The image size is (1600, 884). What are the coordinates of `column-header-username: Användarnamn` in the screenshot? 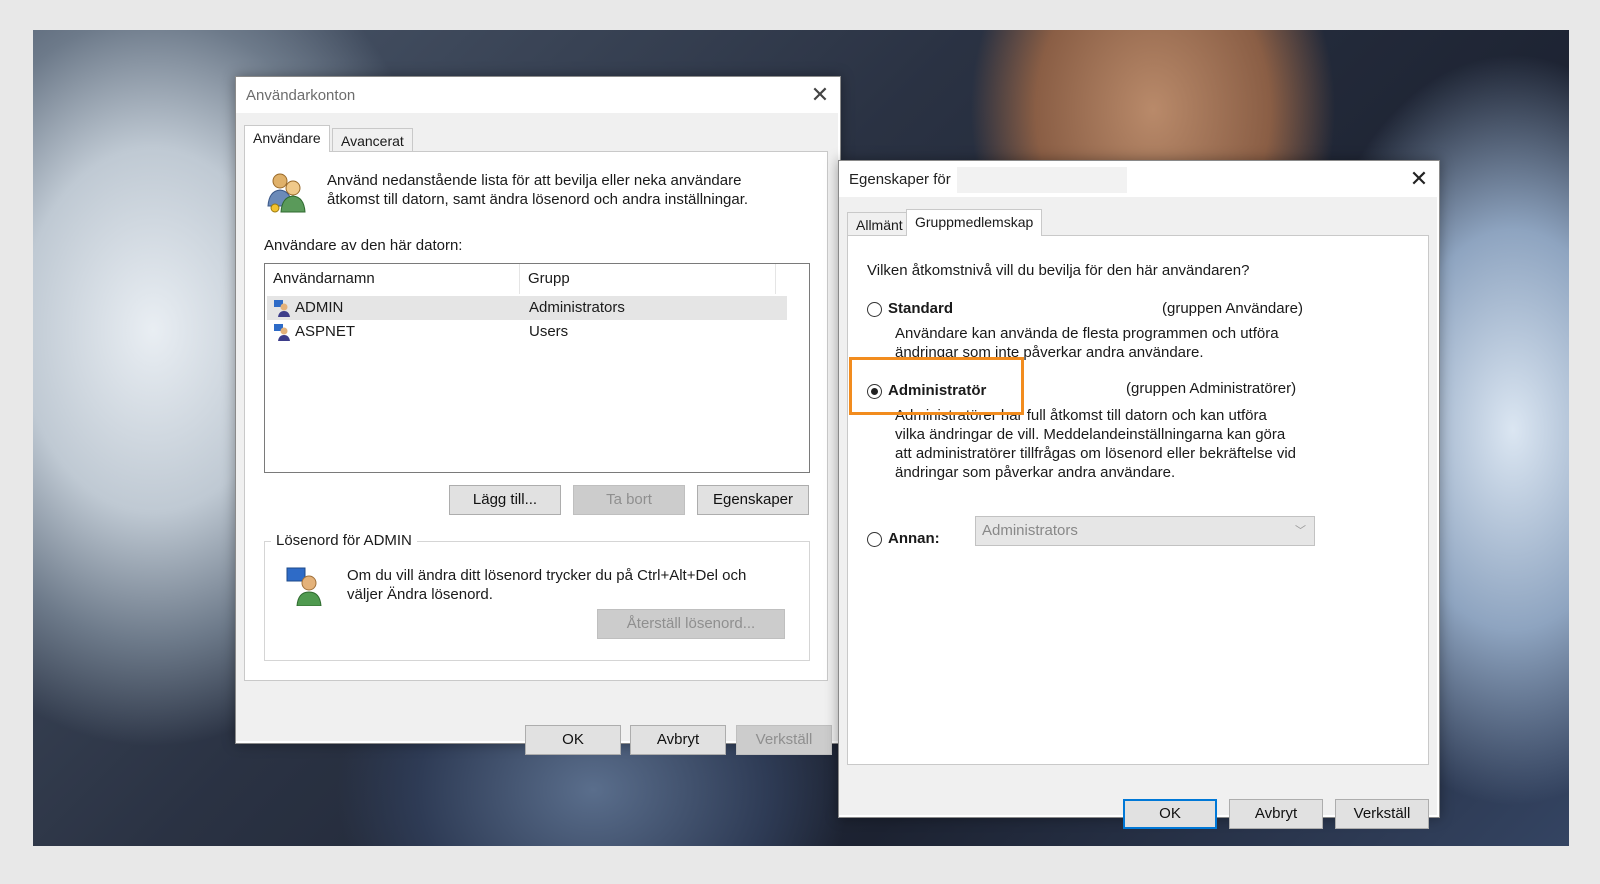 It's located at (392, 279).